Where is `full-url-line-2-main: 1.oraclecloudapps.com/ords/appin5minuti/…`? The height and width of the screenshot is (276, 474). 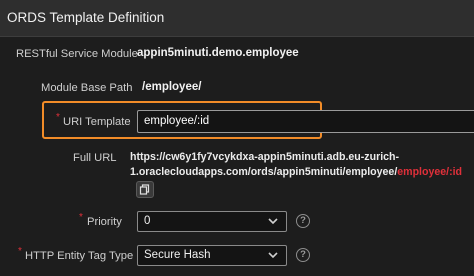
full-url-line-2-main: 1.oraclecloudapps.com/ords/appin5minuti/… is located at coordinates (264, 172).